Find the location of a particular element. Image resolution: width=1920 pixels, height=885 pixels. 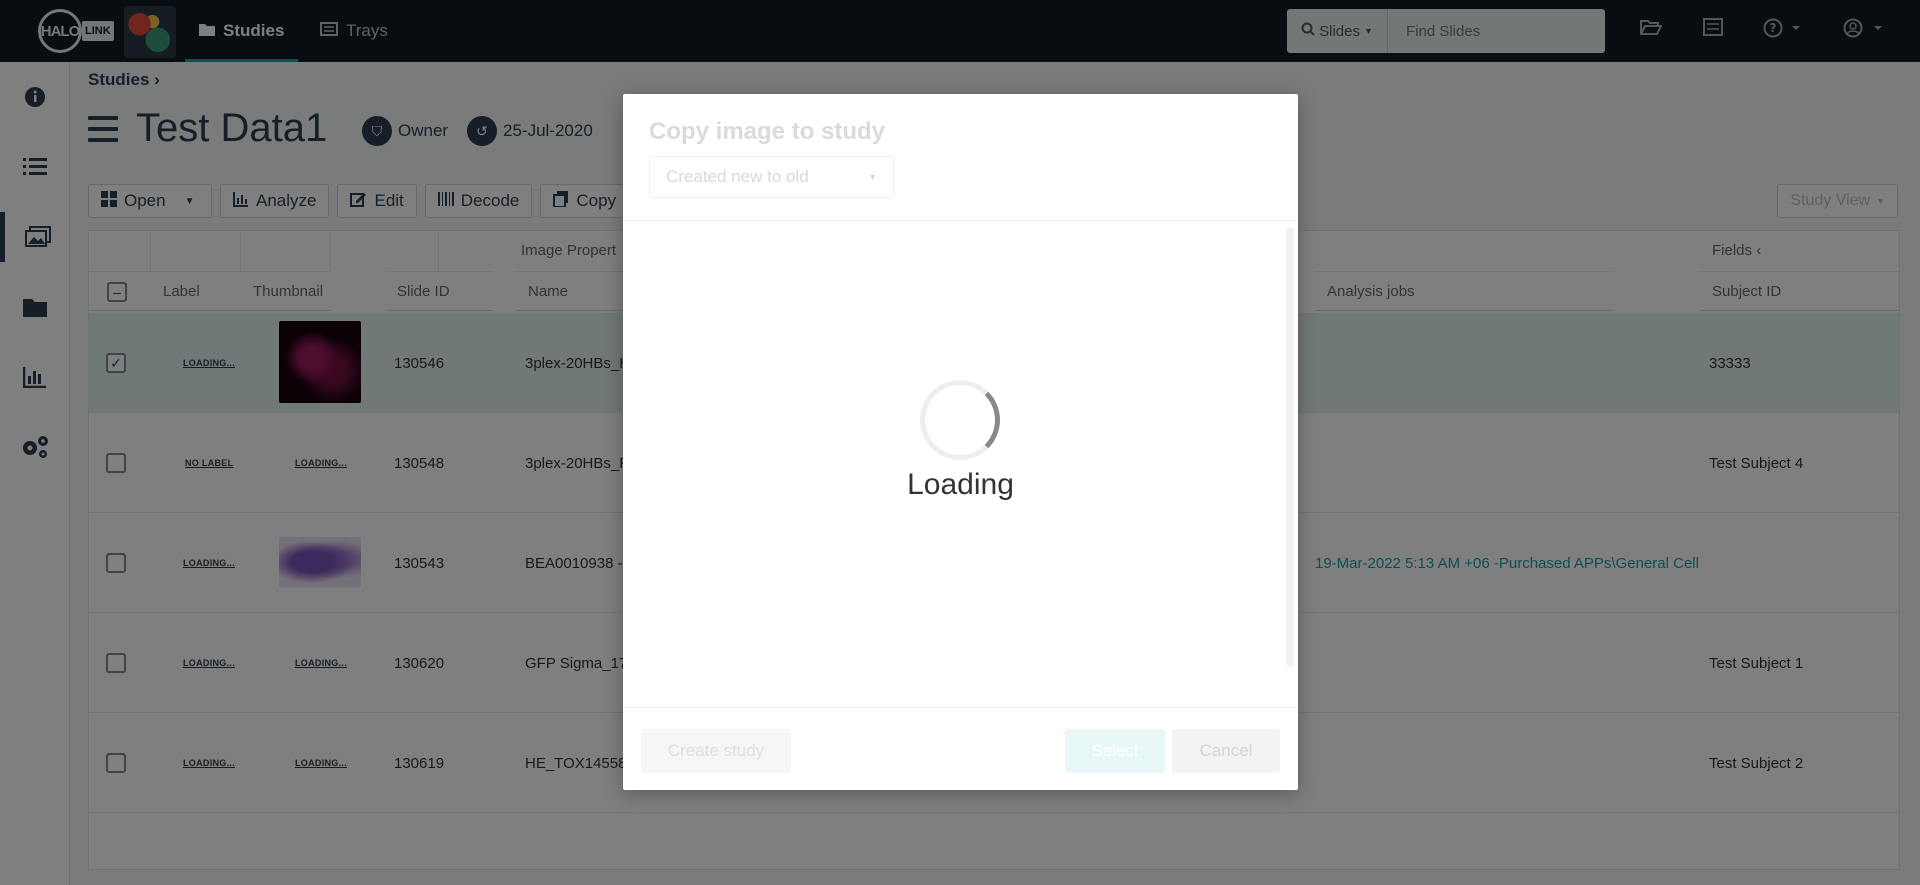

caret-down-icon: ▼ is located at coordinates (872, 177).